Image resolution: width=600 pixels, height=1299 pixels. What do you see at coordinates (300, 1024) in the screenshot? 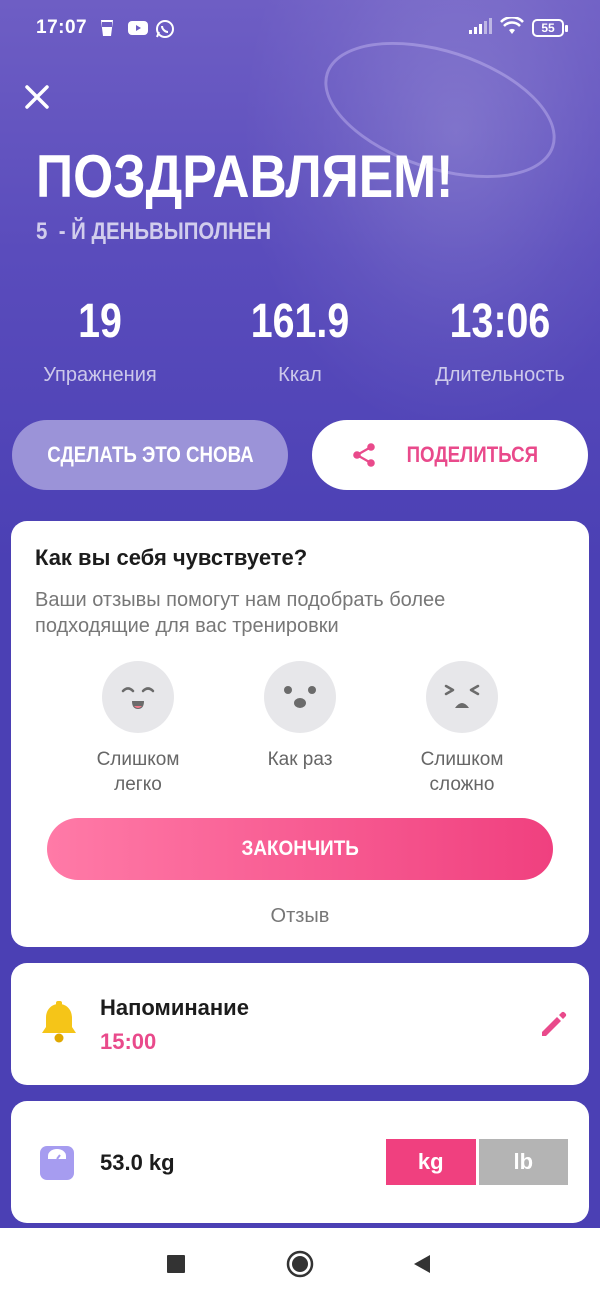
I see `reminder-card: Напоминание 15:00` at bounding box center [300, 1024].